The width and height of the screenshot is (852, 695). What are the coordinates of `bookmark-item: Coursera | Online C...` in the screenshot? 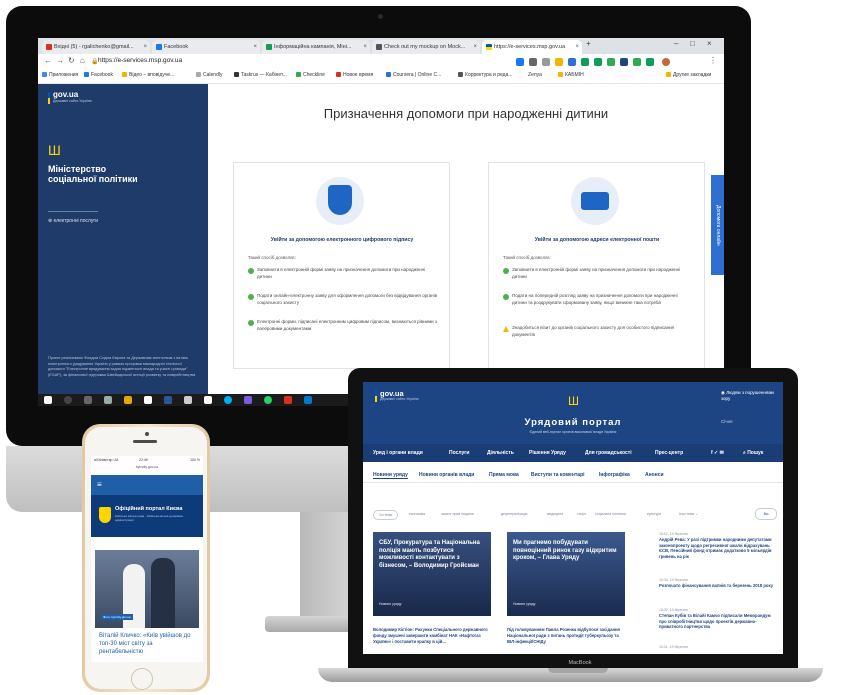 It's located at (413, 75).